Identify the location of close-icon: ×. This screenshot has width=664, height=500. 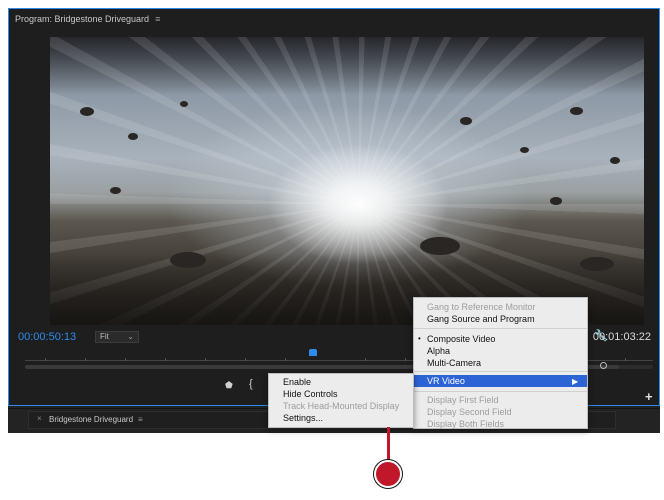
(39, 418).